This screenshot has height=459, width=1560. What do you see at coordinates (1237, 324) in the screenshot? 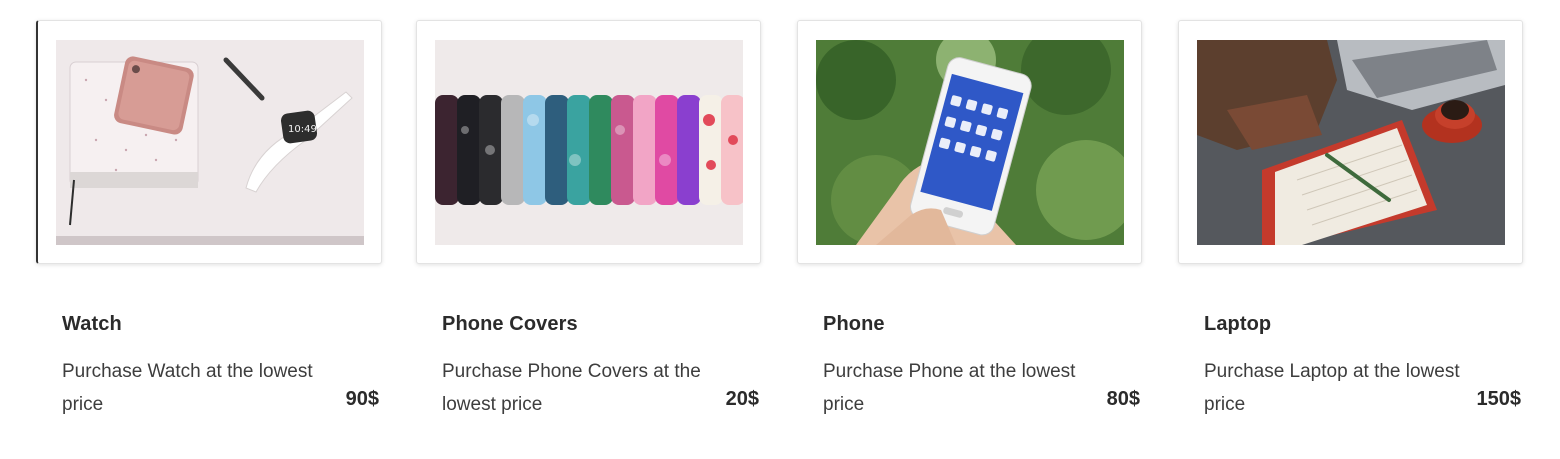
I see `product-title: Laptop` at bounding box center [1237, 324].